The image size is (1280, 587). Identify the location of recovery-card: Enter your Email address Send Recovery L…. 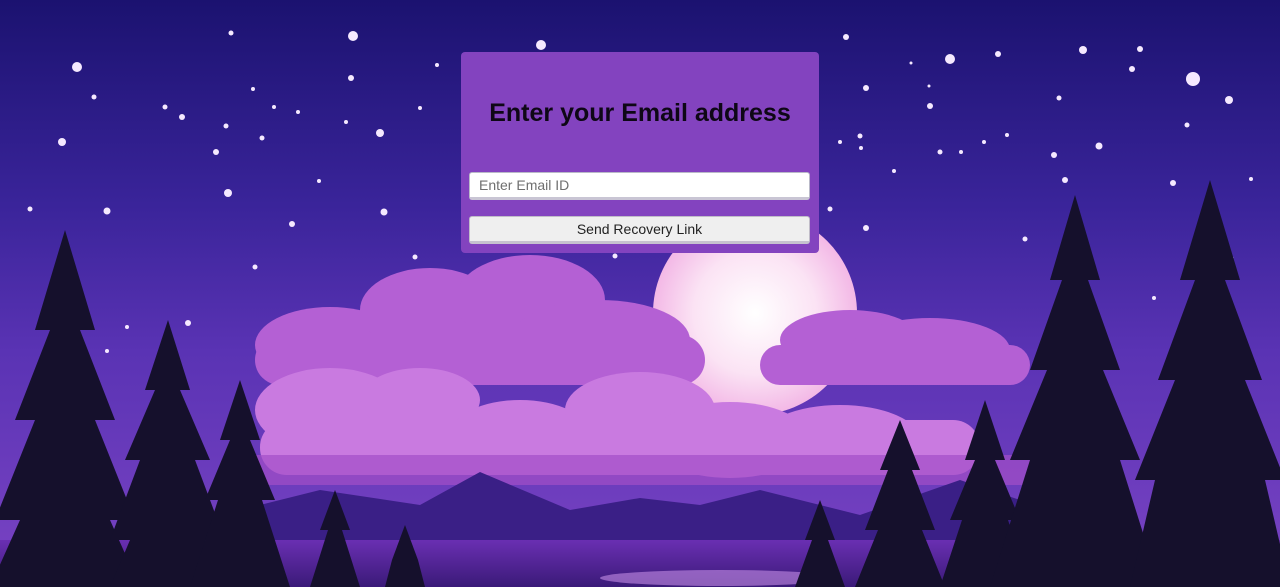
(640, 152).